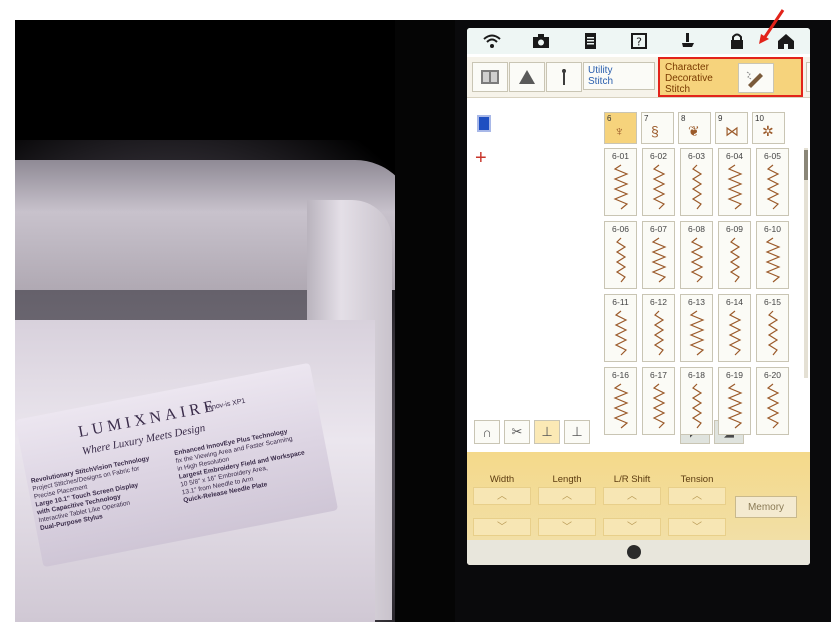  I want to click on stitch-button: 6-19, so click(734, 401).